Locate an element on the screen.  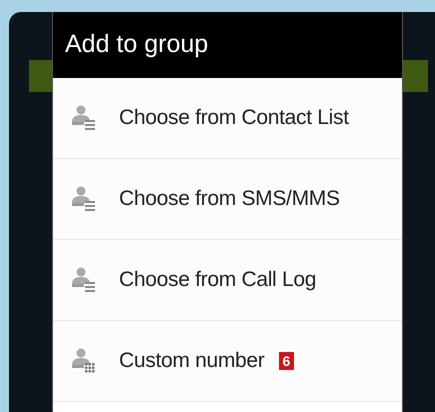
item-label: Custom number is located at coordinates (191, 361).